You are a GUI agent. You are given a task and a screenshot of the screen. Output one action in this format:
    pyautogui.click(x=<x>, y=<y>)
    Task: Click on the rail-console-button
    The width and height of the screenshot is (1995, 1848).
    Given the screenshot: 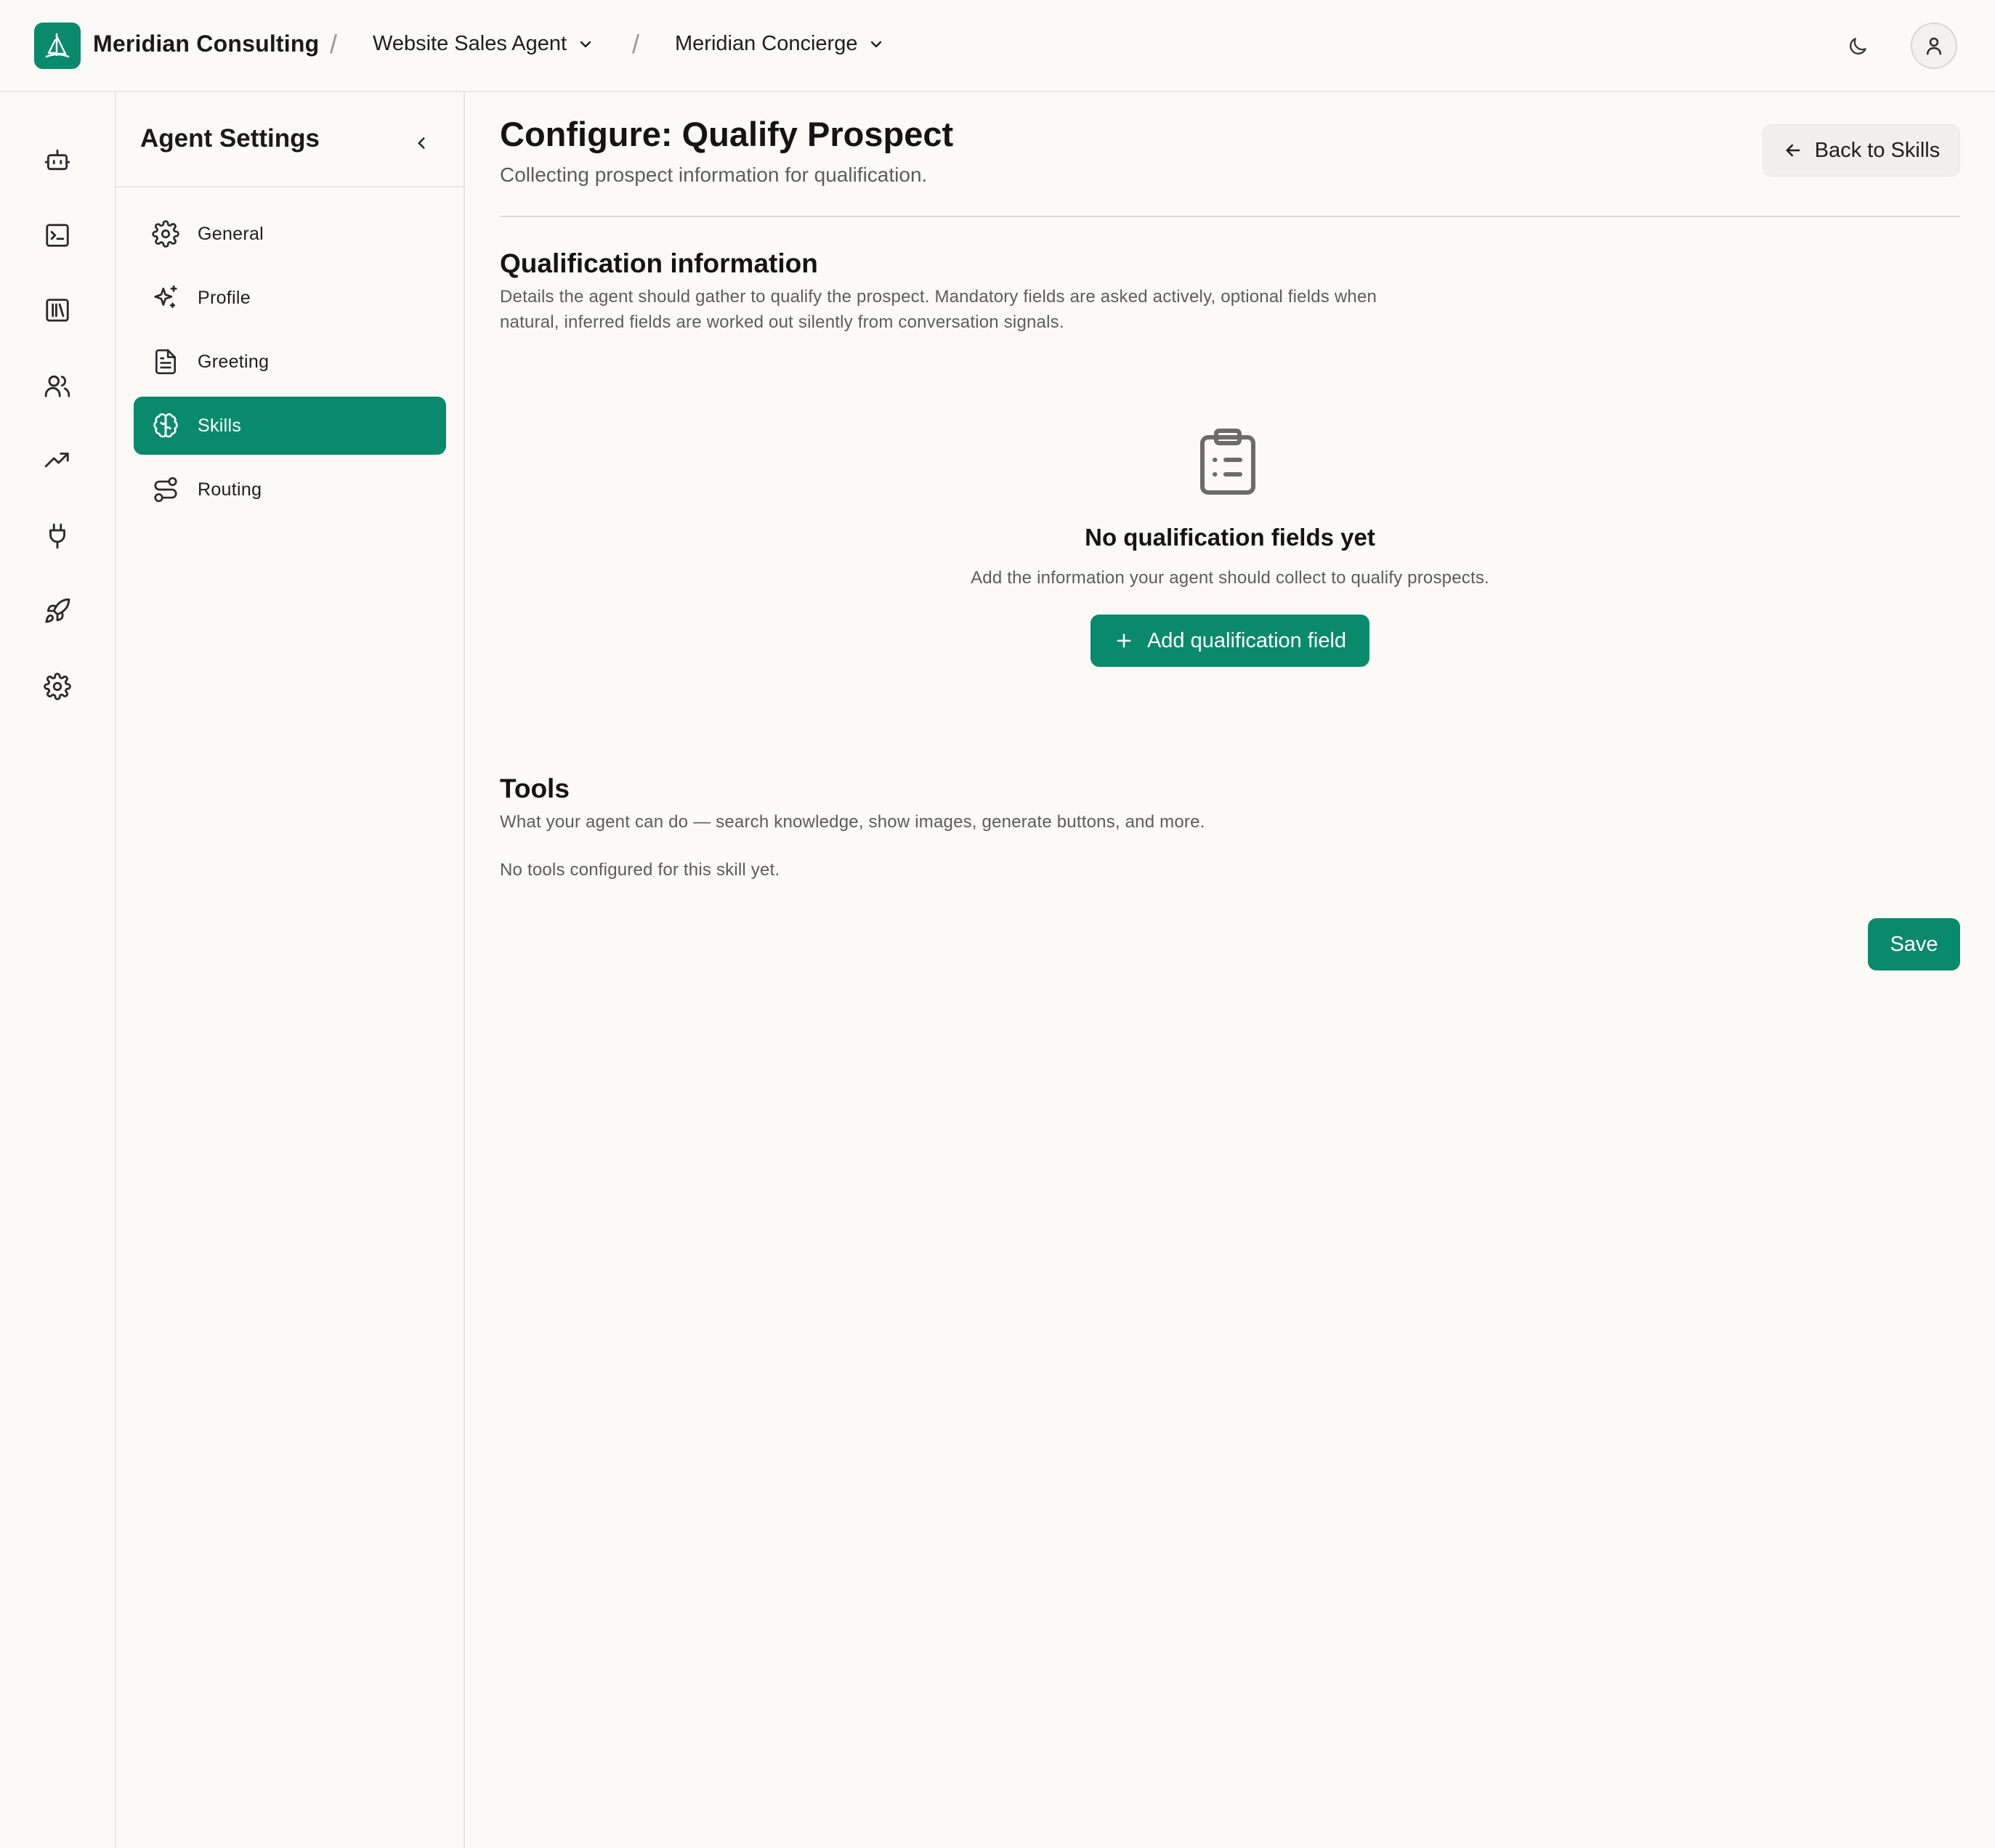 What is the action you would take?
    pyautogui.click(x=57, y=235)
    